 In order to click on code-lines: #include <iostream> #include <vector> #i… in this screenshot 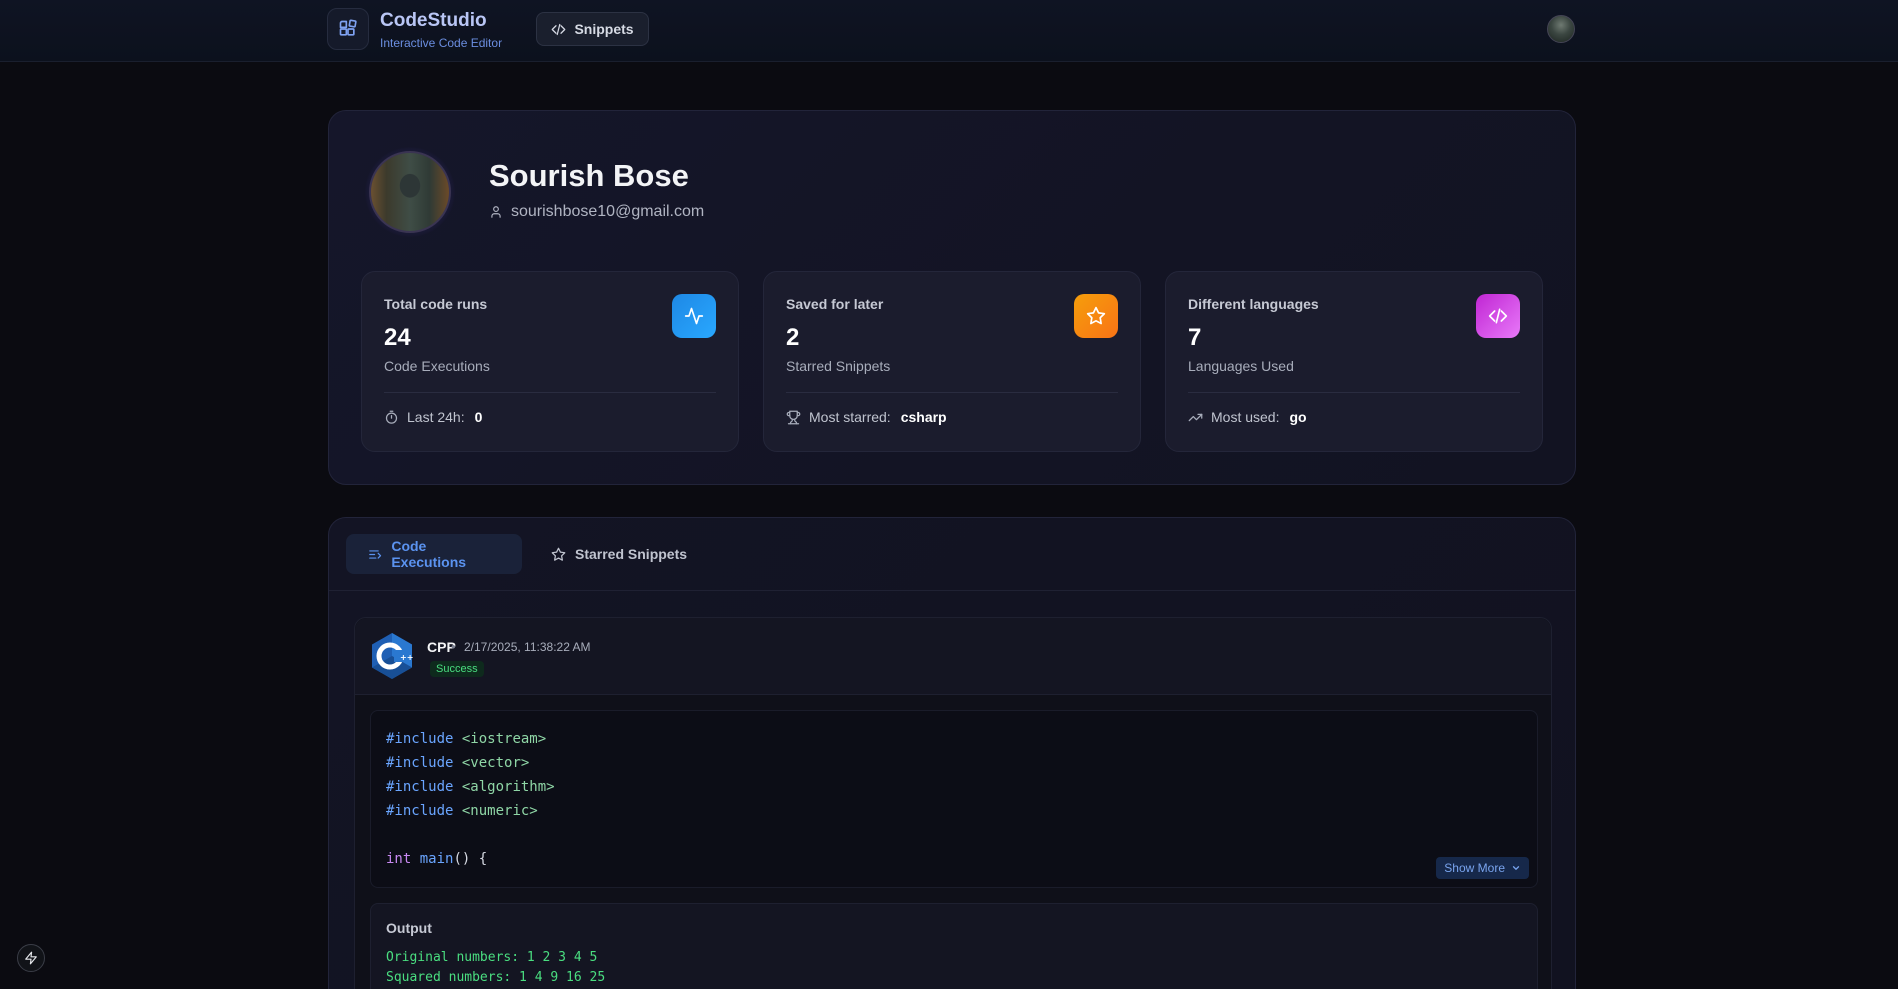, I will do `click(470, 799)`.